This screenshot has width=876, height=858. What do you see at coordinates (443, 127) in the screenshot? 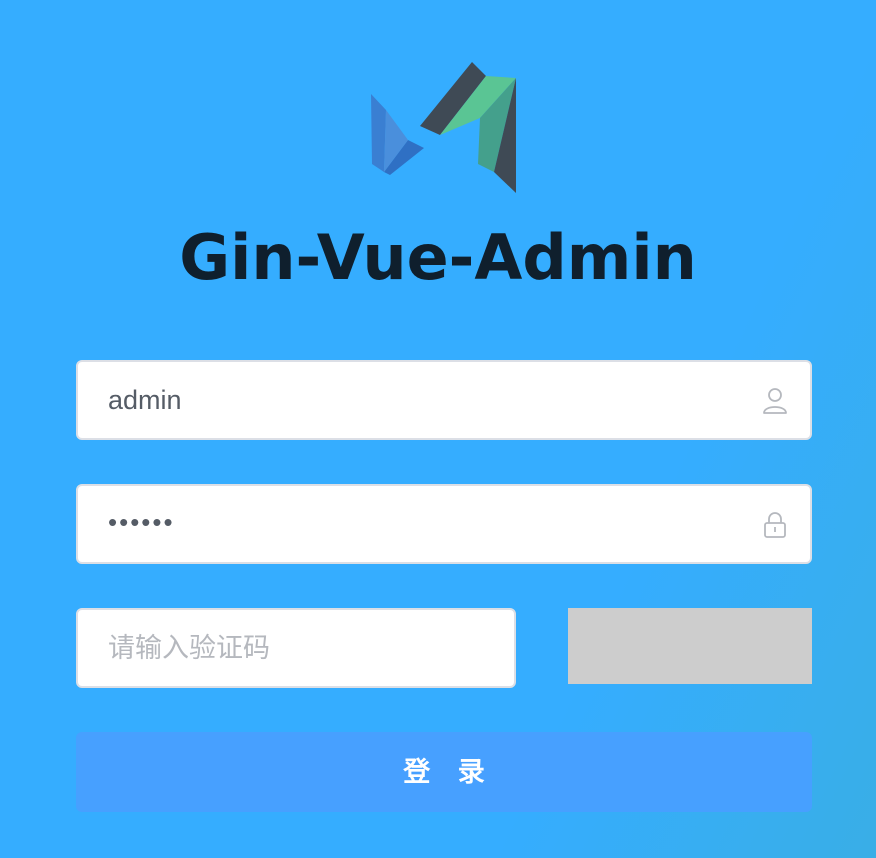
I see `gin-vue-admin-logo` at bounding box center [443, 127].